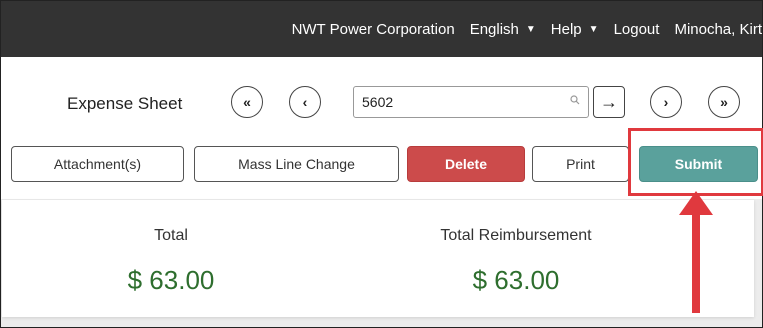 This screenshot has height=328, width=763. Describe the element at coordinates (580, 164) in the screenshot. I see `print-button: Print` at that location.